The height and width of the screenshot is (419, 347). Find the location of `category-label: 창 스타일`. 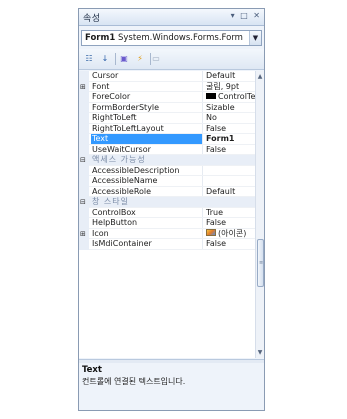

category-label: 창 스타일 is located at coordinates (110, 201).